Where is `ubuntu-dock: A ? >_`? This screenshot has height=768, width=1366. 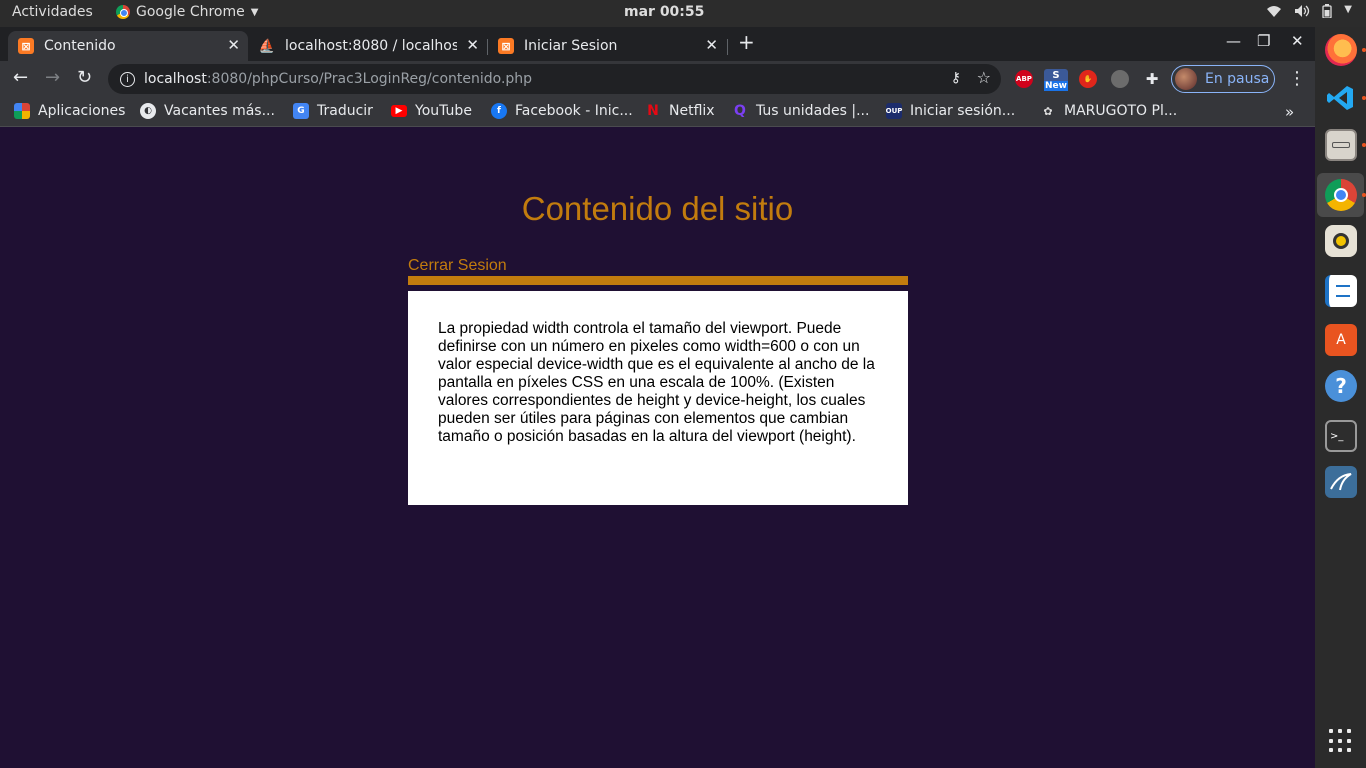
ubuntu-dock: A ? >_ is located at coordinates (1340, 397).